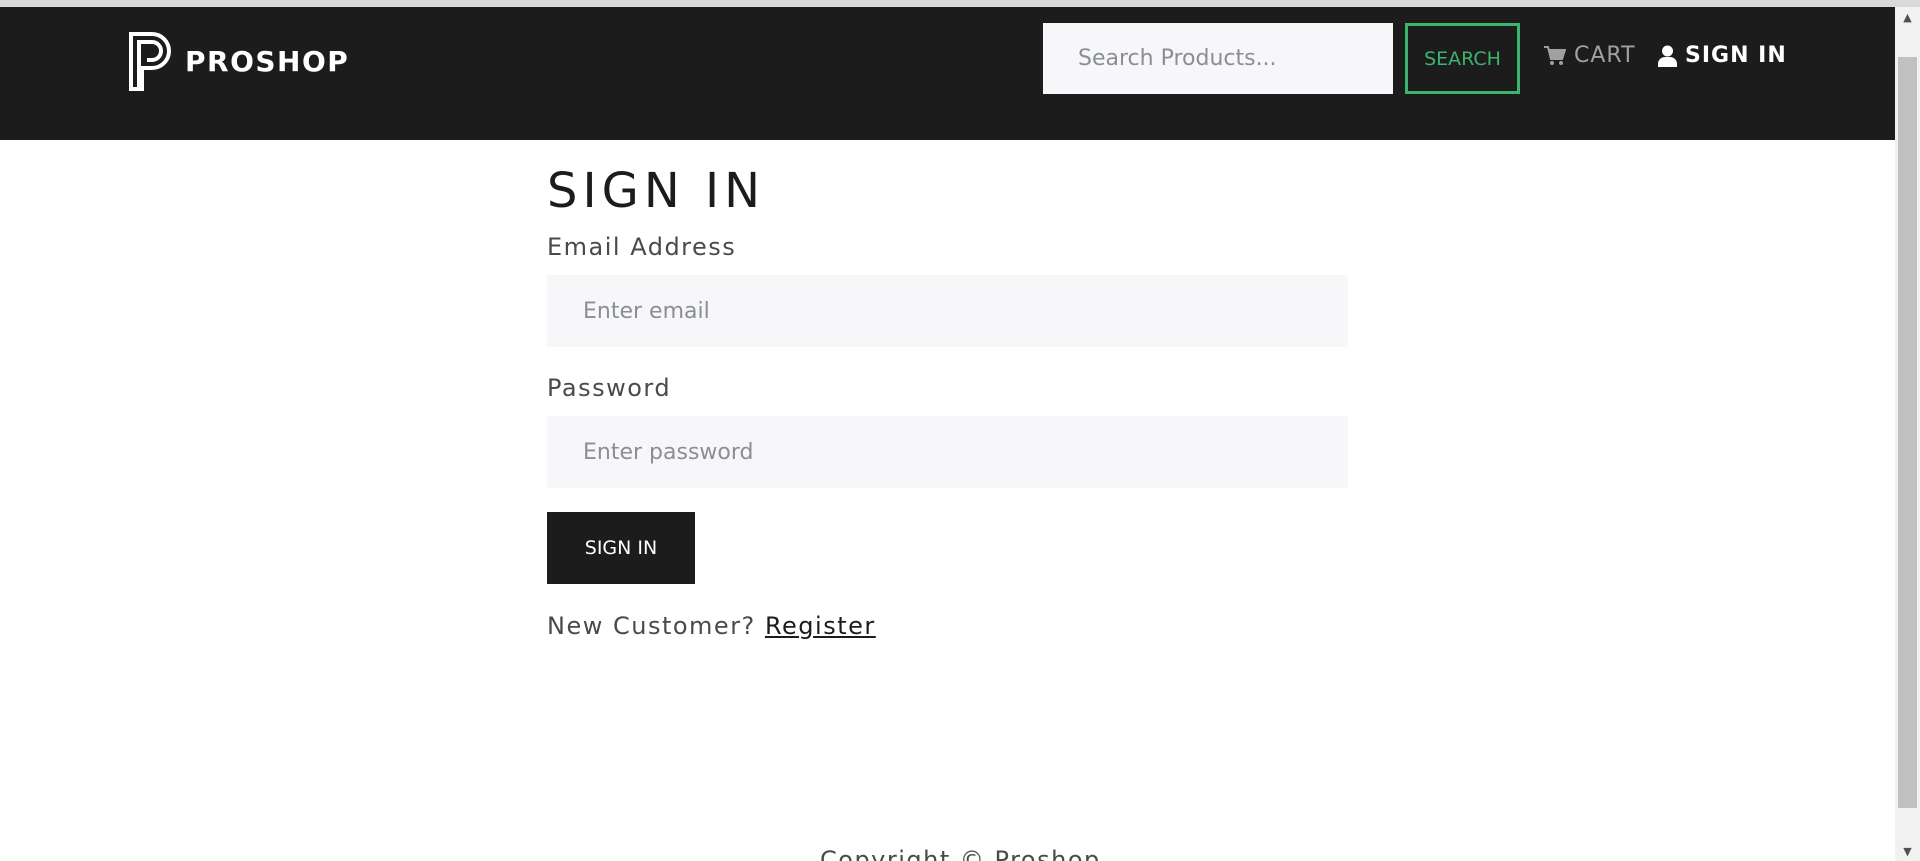 The image size is (1920, 861). What do you see at coordinates (150, 61) in the screenshot?
I see `proshop-logo-icon` at bounding box center [150, 61].